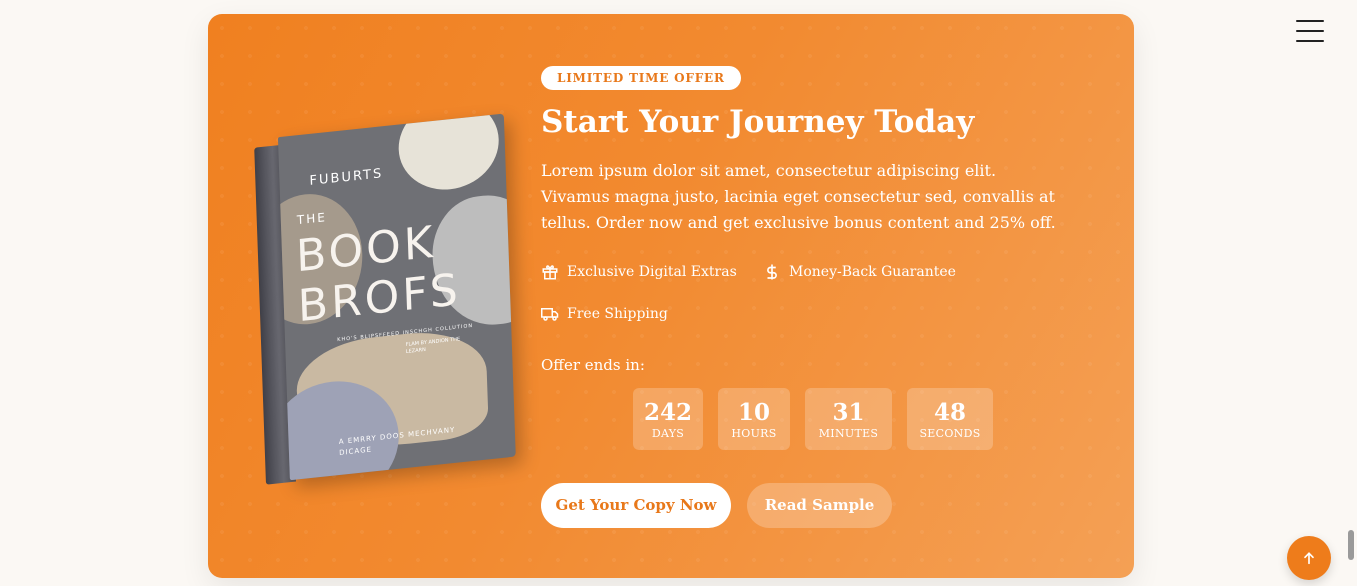 This screenshot has width=1357, height=586. I want to click on cover-shape, so click(449, 154).